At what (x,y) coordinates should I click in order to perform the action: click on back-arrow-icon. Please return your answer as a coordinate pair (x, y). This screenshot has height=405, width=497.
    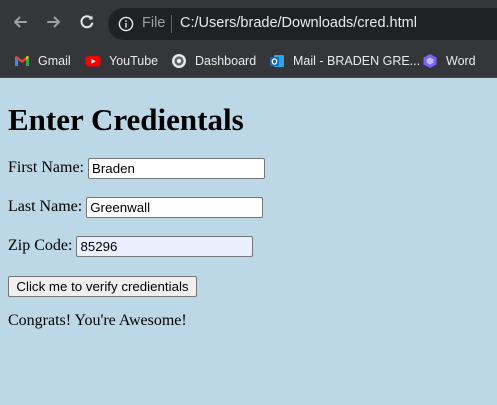
    Looking at the image, I should click on (20, 22).